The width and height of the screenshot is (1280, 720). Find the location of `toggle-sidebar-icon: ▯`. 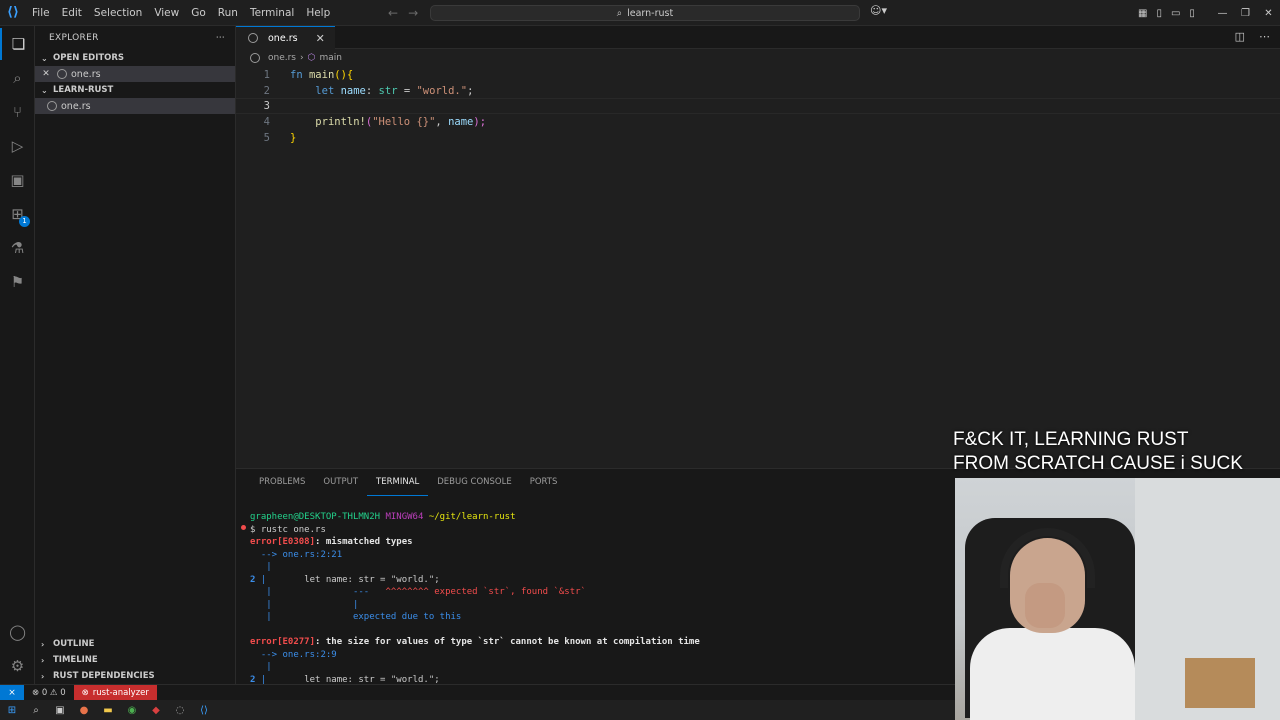

toggle-sidebar-icon: ▯ is located at coordinates (1159, 13).